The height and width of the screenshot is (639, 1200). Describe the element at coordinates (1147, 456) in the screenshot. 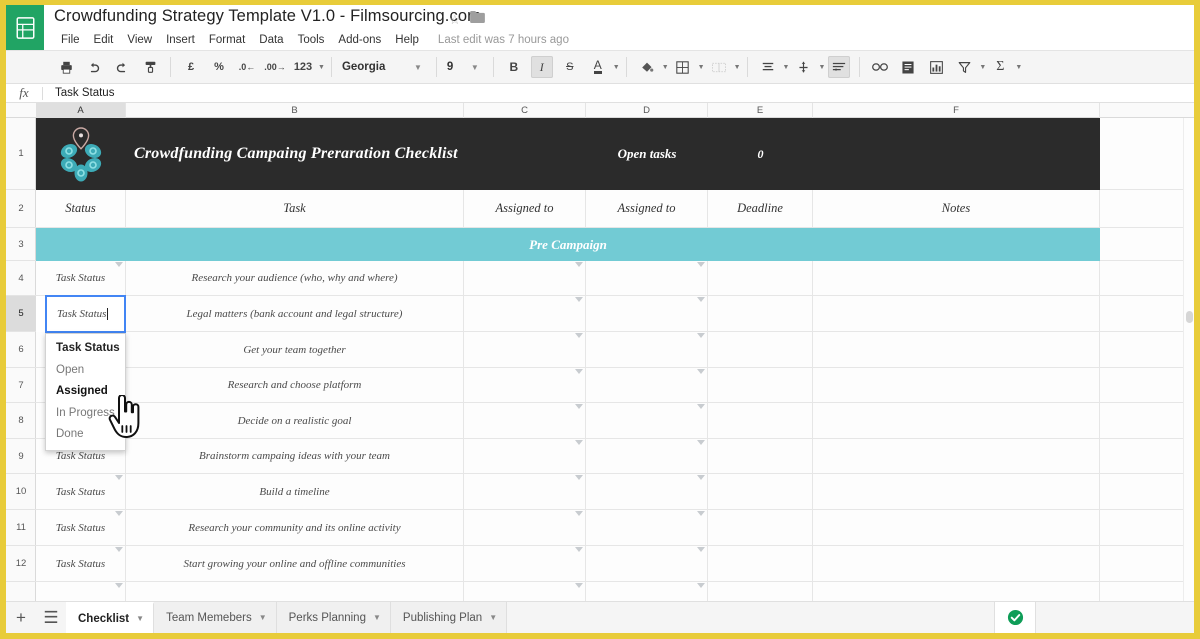

I see `cell-g9` at that location.